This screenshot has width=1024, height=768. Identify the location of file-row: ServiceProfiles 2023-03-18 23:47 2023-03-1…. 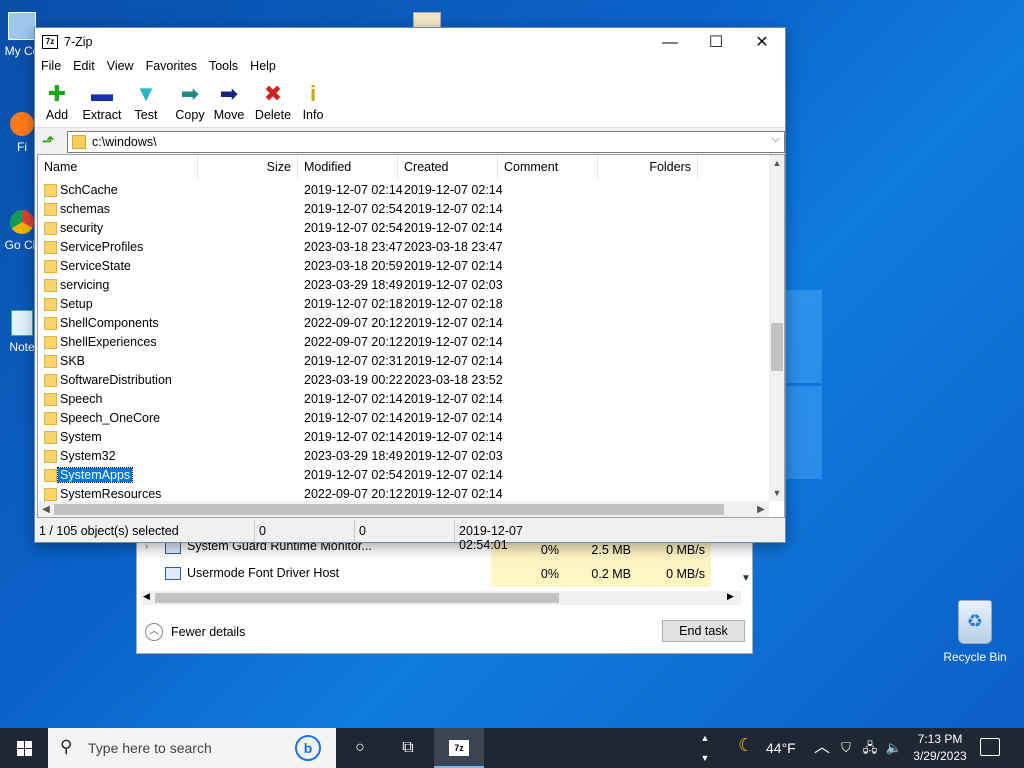
(403, 247).